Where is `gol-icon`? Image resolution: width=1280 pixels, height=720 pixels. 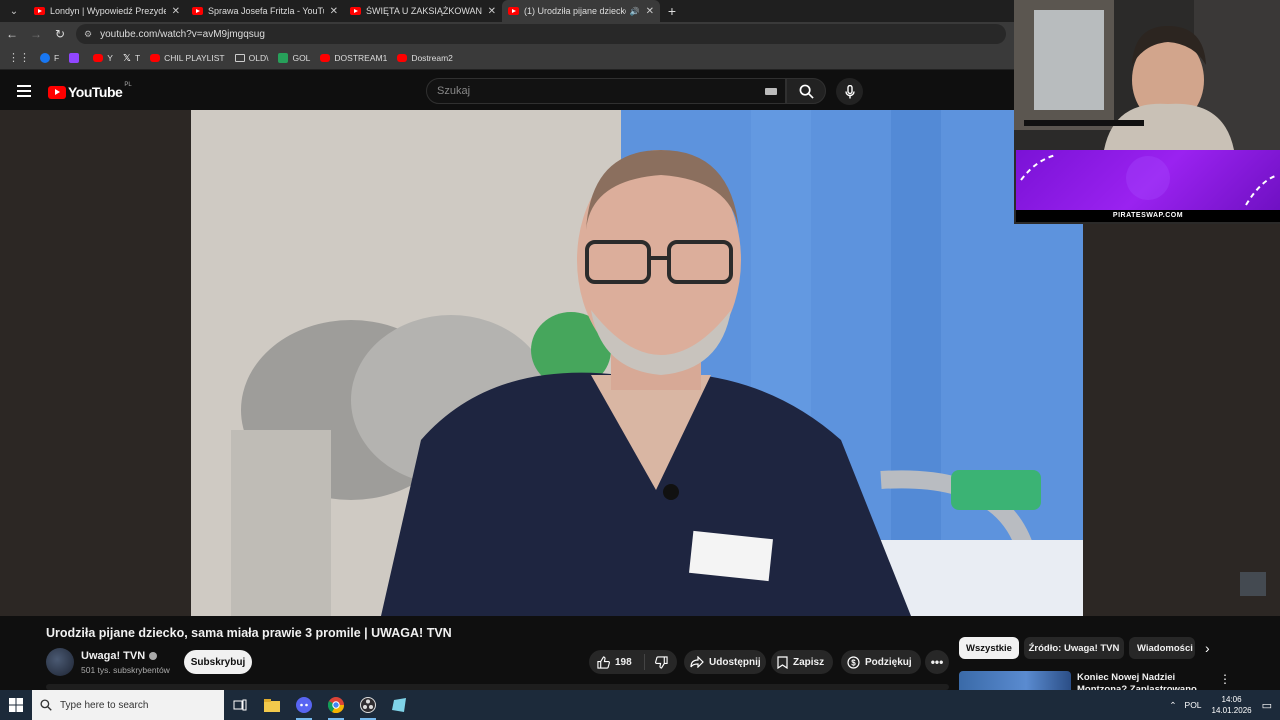
gol-icon is located at coordinates (283, 57).